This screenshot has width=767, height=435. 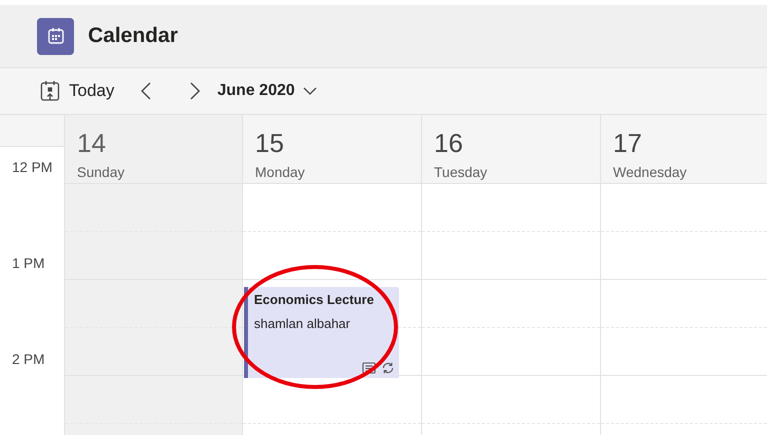 What do you see at coordinates (146, 91) in the screenshot?
I see `chevron-left-icon` at bounding box center [146, 91].